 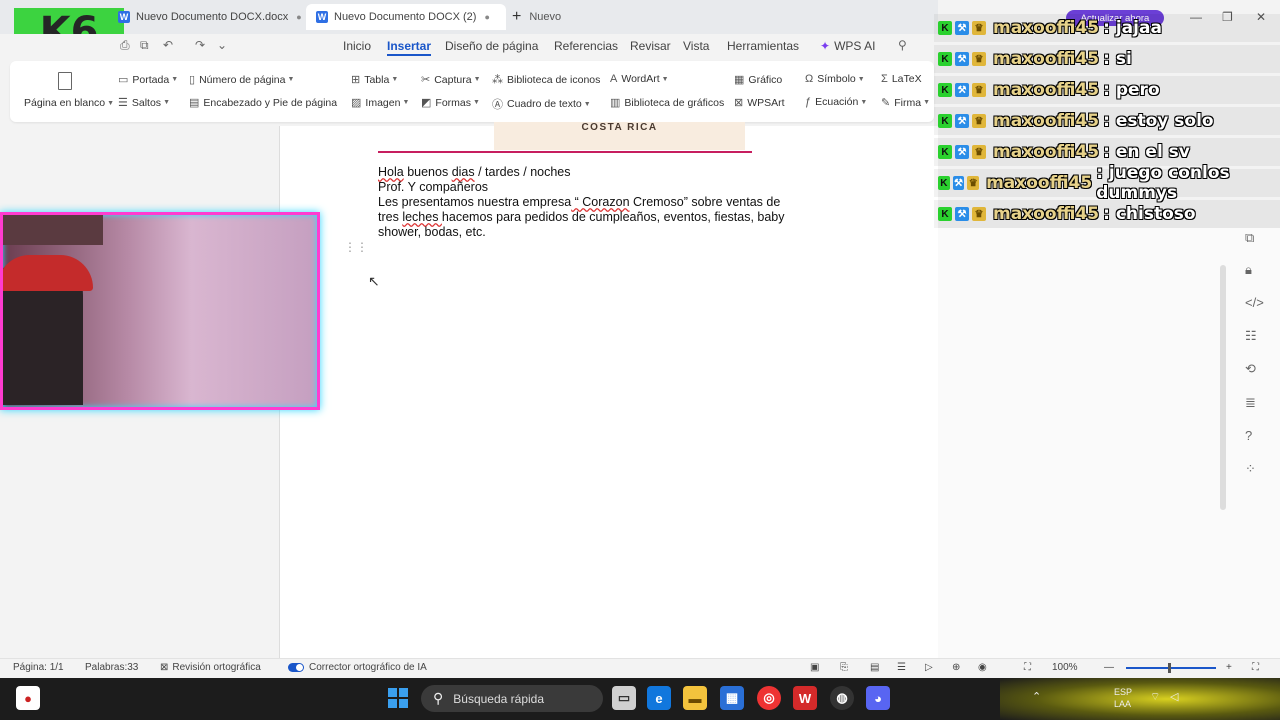 What do you see at coordinates (210, 667) in the screenshot?
I see `spellcheck-button: ⊠ Revisión ortográfica` at bounding box center [210, 667].